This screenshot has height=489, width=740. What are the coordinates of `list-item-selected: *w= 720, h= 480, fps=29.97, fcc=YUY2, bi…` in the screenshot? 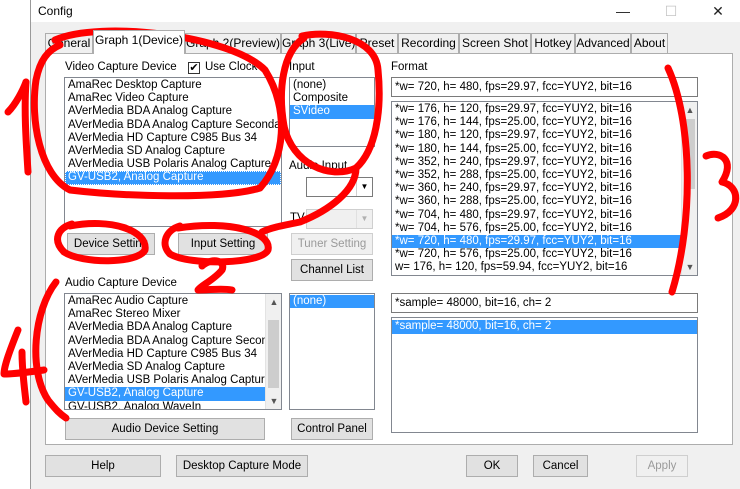 It's located at (537, 241).